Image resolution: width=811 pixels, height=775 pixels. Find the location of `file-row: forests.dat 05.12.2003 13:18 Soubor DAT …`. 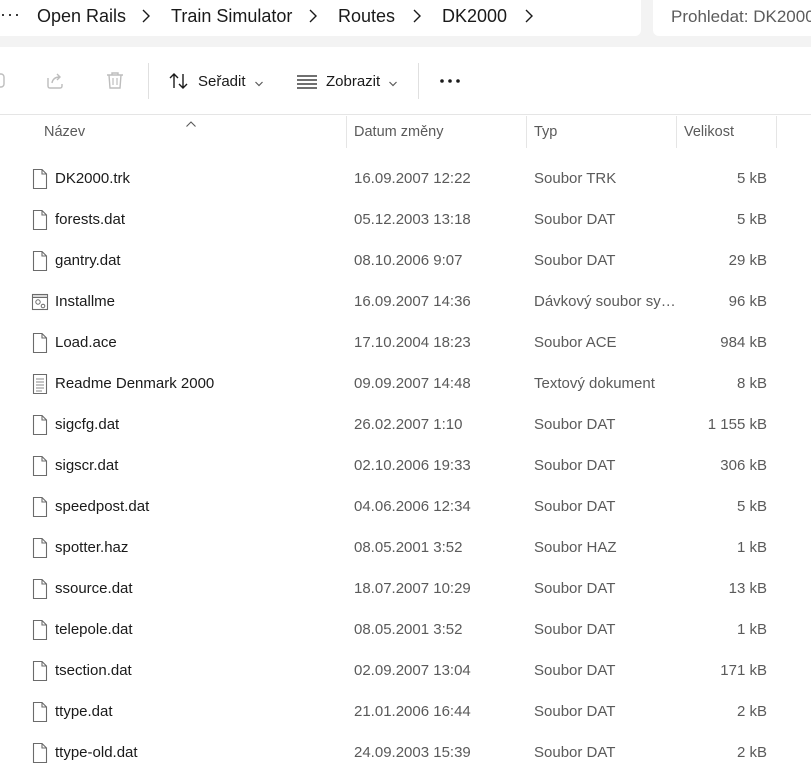

file-row: forests.dat 05.12.2003 13:18 Soubor DAT … is located at coordinates (405, 220).